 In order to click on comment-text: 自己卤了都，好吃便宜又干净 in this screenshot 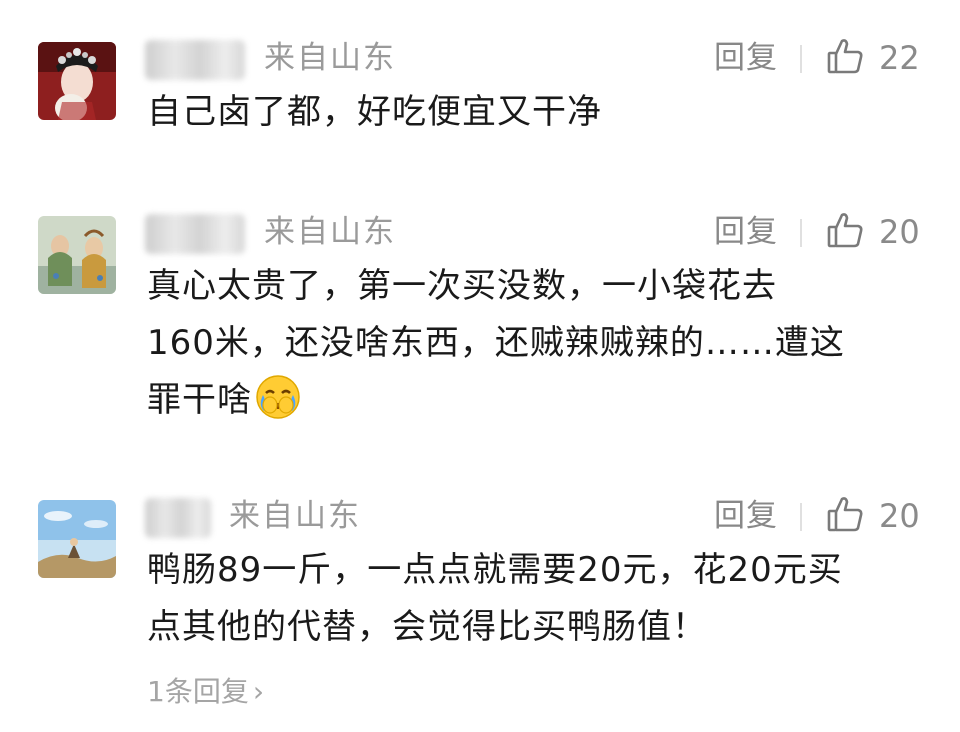, I will do `click(542, 112)`.